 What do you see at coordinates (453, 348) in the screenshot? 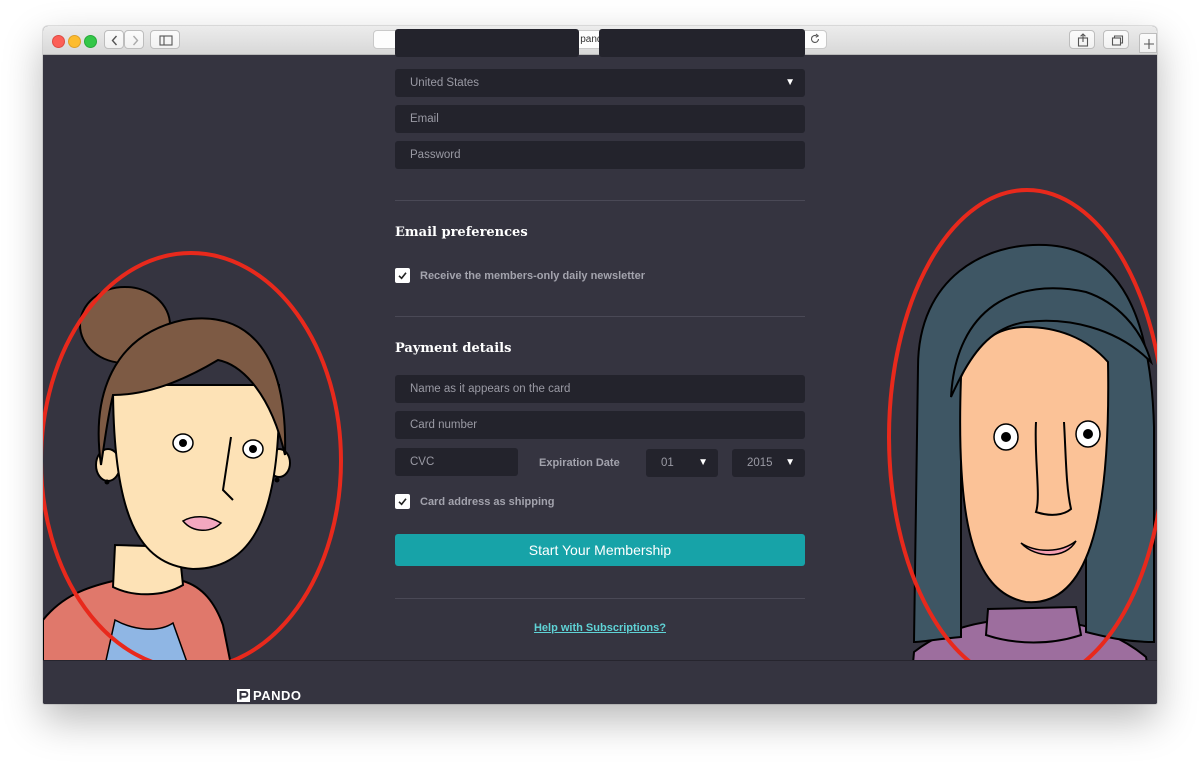
I see `payment-details-heading: Payment details` at bounding box center [453, 348].